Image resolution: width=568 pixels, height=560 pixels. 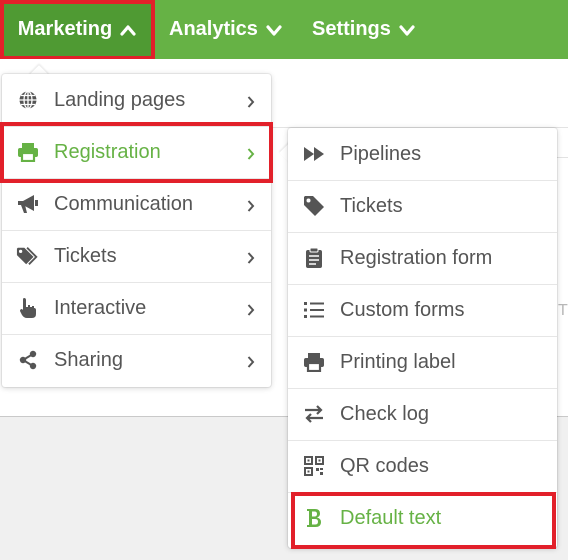 What do you see at coordinates (107, 151) in the screenshot?
I see `menu-item-label: Registration` at bounding box center [107, 151].